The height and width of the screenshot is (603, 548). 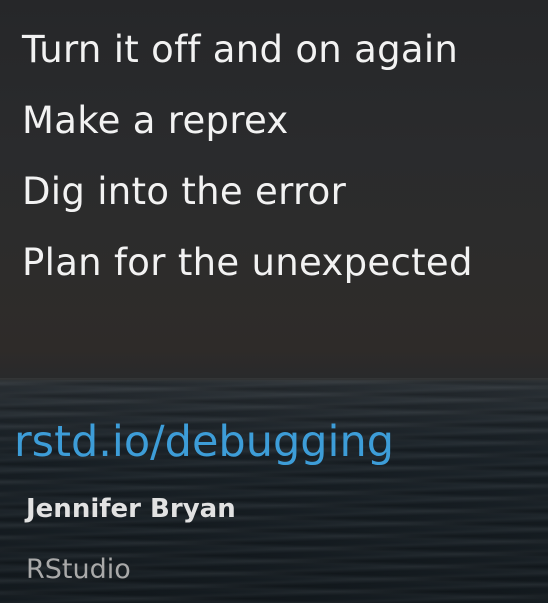 What do you see at coordinates (78, 569) in the screenshot?
I see `organization-name: RStudio` at bounding box center [78, 569].